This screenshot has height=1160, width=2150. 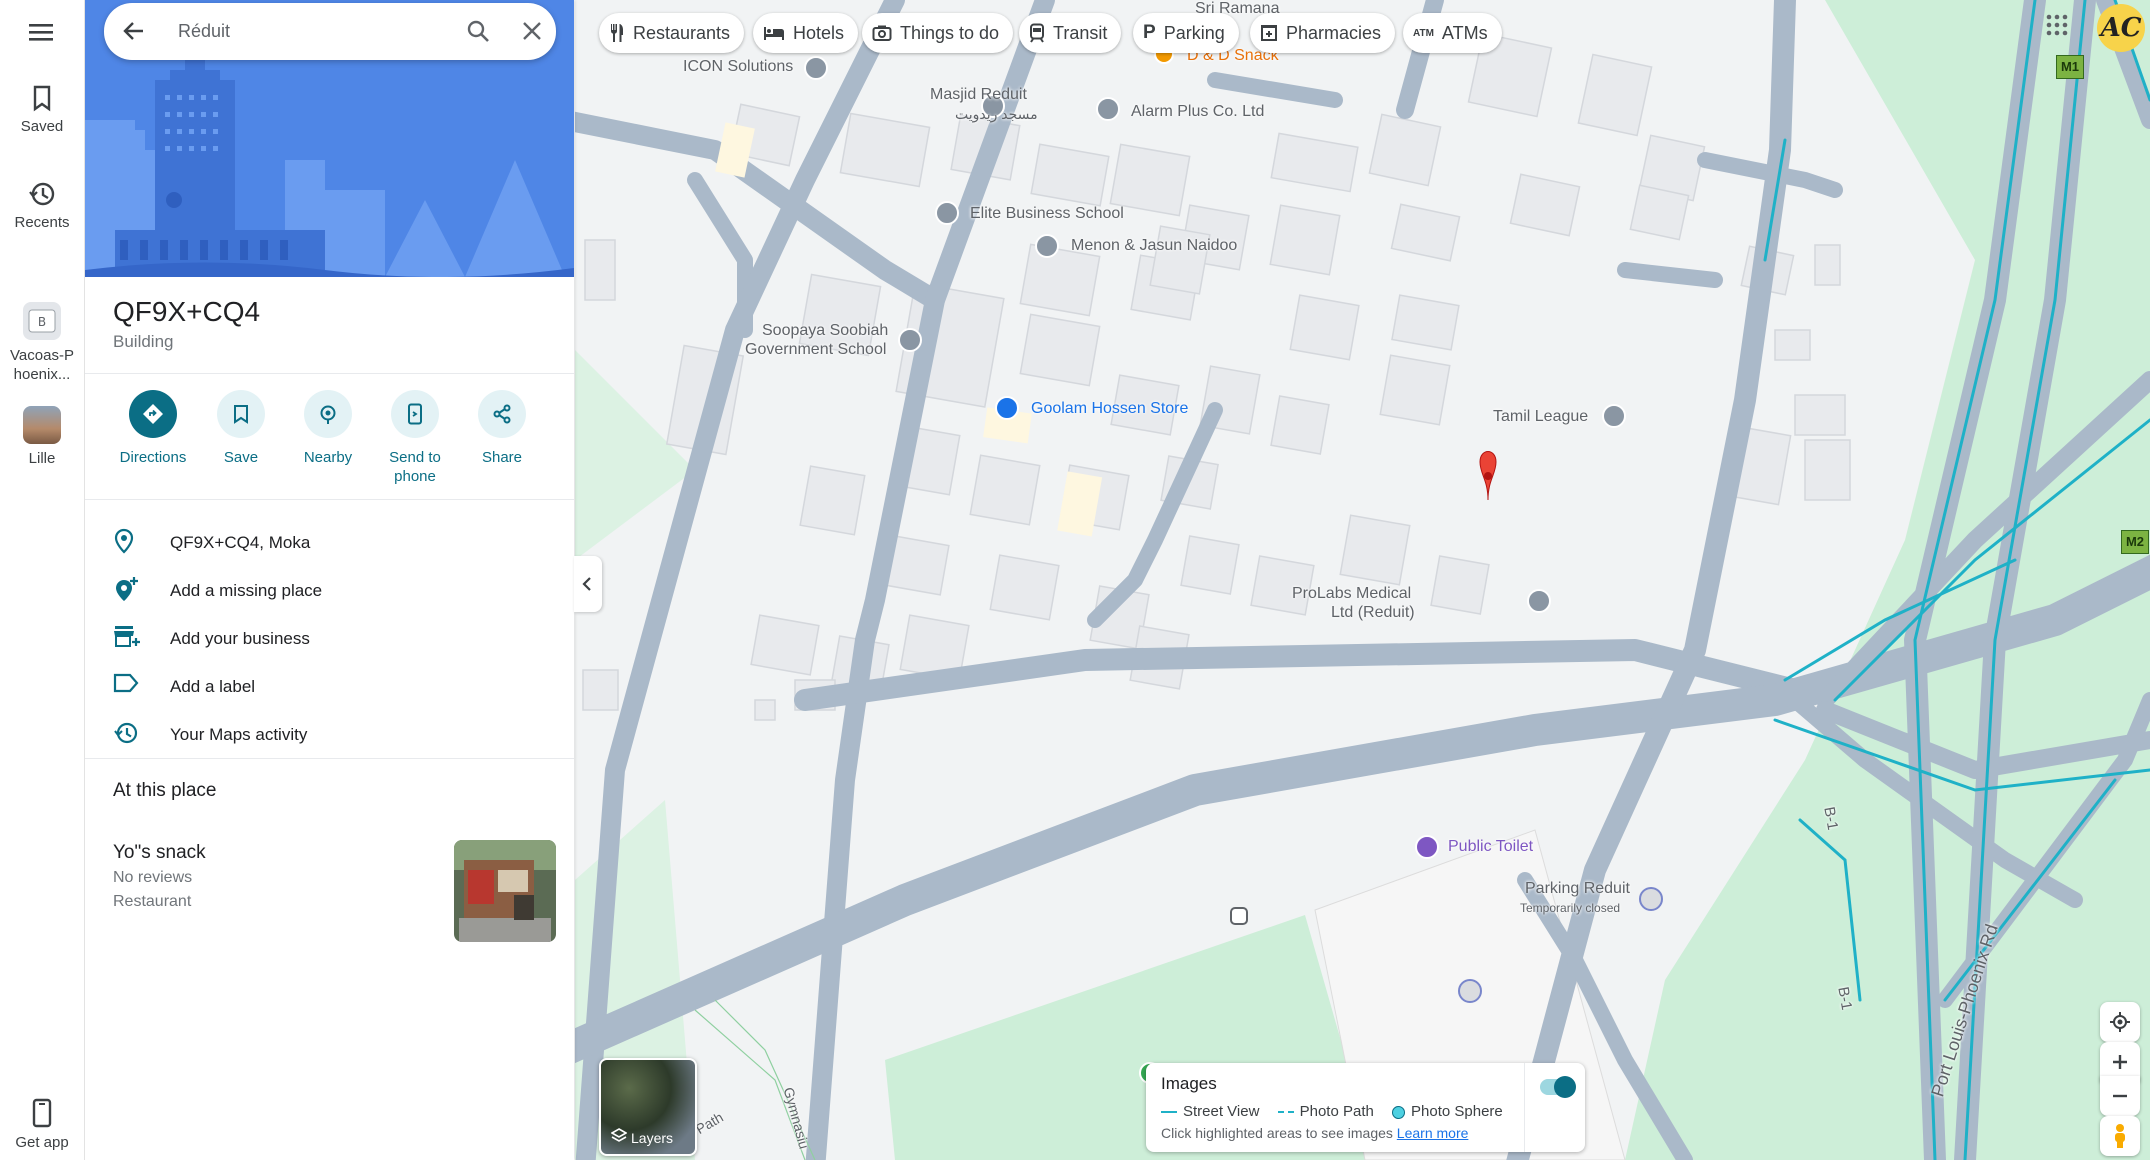 I want to click on street-view-swatch, so click(x=1169, y=1112).